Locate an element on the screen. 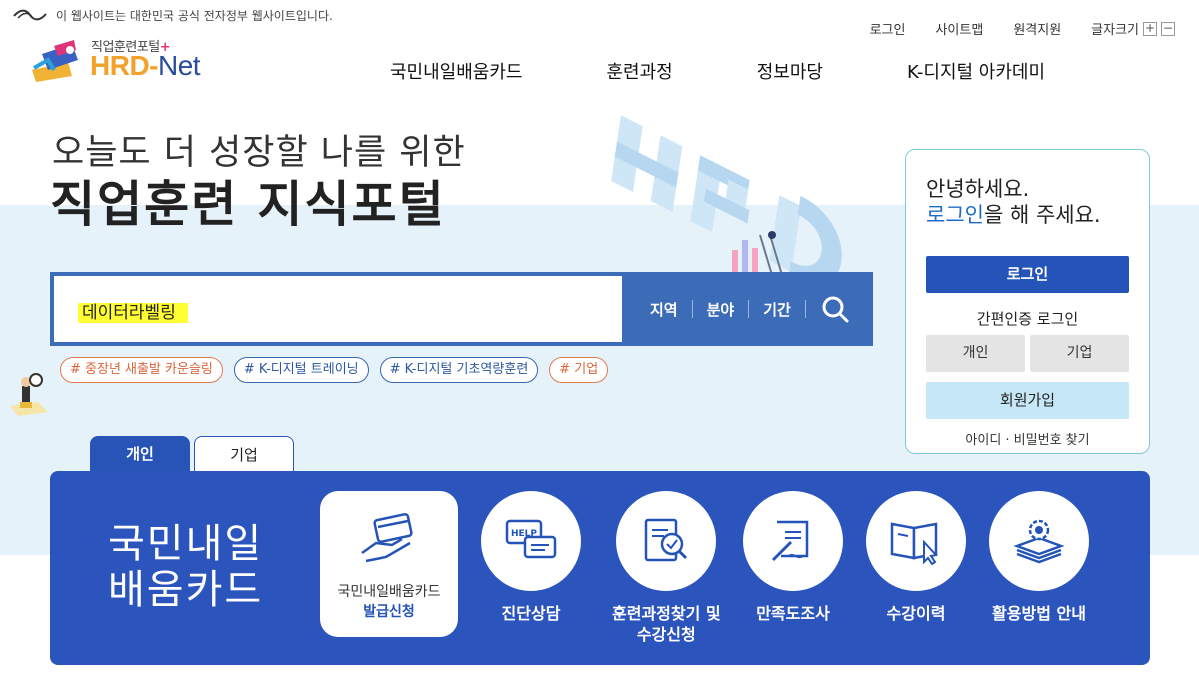  hrd-3d-illustration is located at coordinates (726, 200).